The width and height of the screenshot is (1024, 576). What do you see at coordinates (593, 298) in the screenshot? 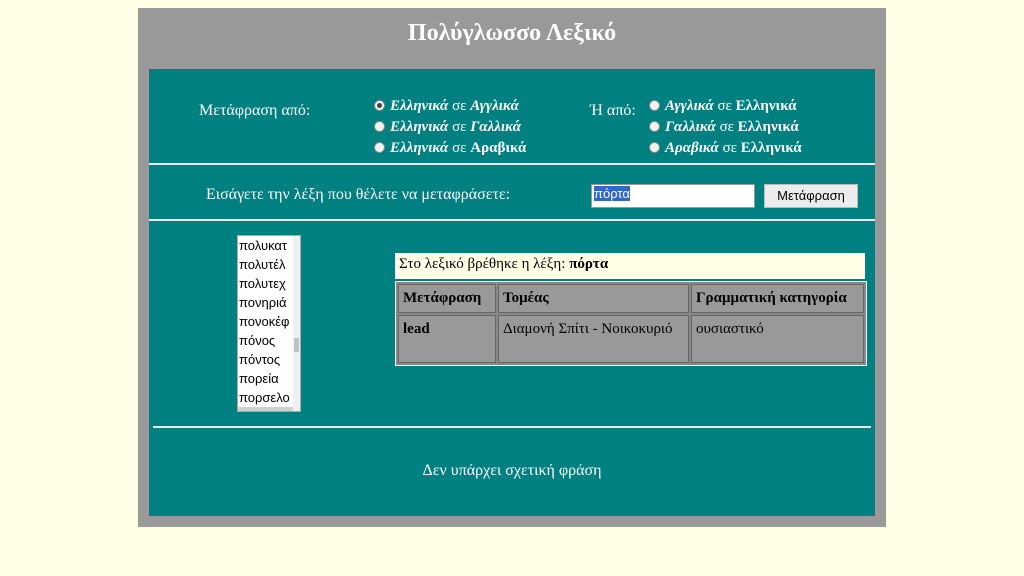
I see `header-domain: Τομέας` at bounding box center [593, 298].